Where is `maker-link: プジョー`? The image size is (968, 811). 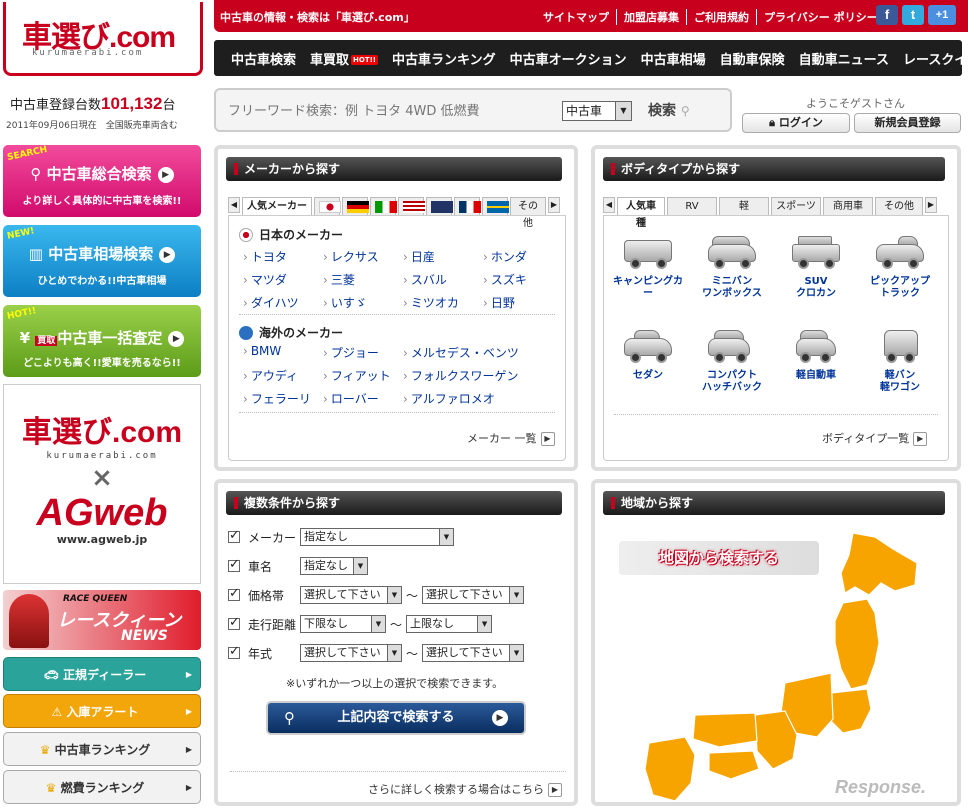 maker-link: プジョー is located at coordinates (351, 352).